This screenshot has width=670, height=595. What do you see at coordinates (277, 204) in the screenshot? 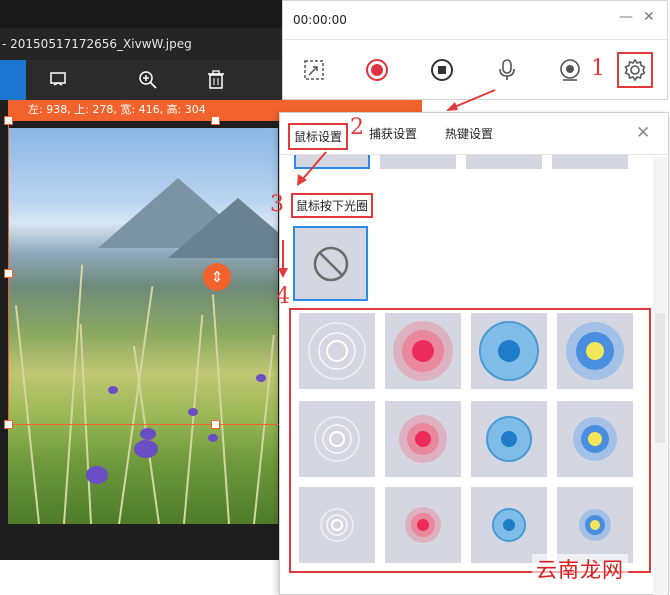
I see `step-3-label: 3` at bounding box center [277, 204].